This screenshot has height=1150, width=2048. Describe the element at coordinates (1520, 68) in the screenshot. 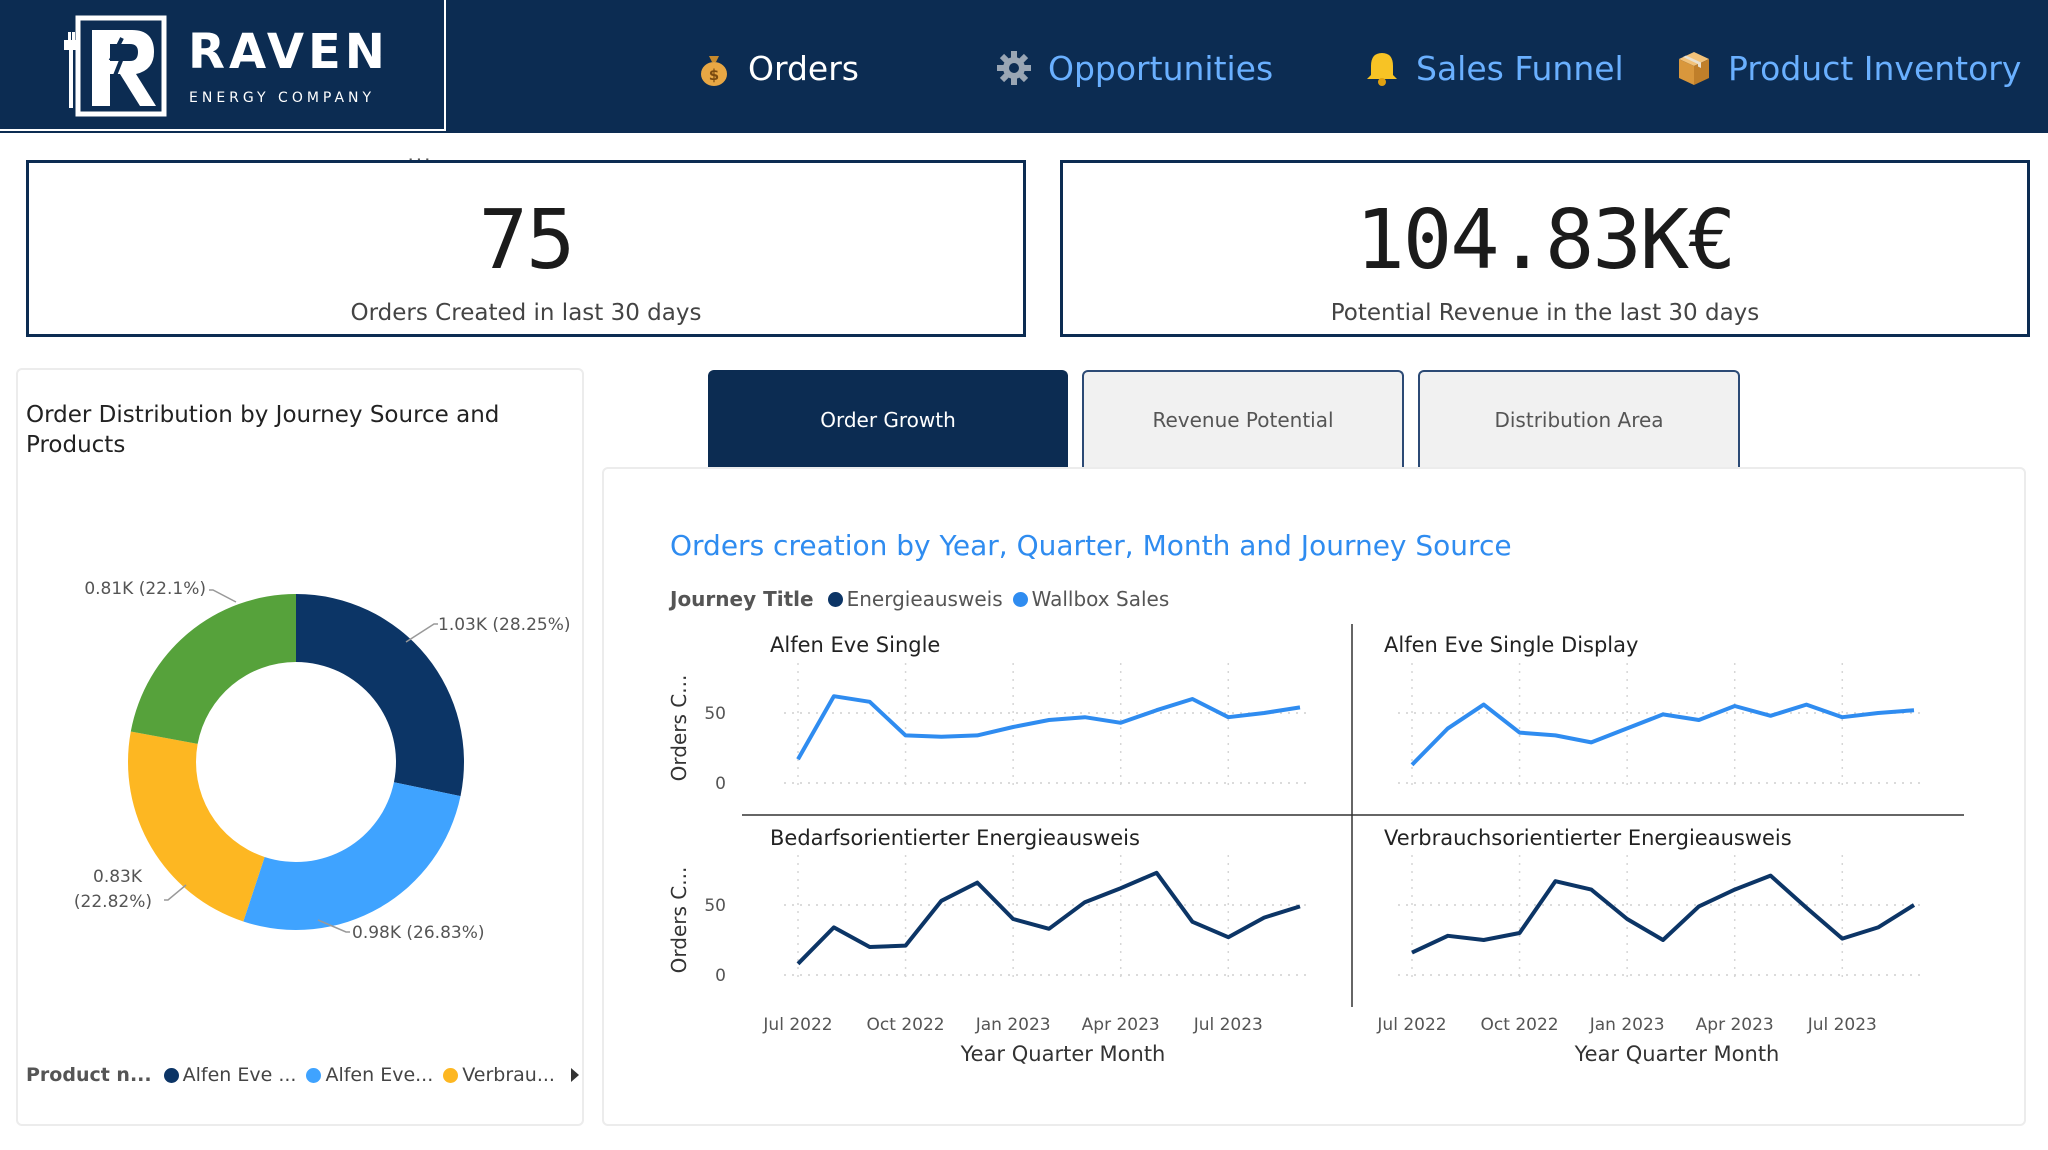

I see `nav-sales-funnel-label: Sales Funnel` at that location.